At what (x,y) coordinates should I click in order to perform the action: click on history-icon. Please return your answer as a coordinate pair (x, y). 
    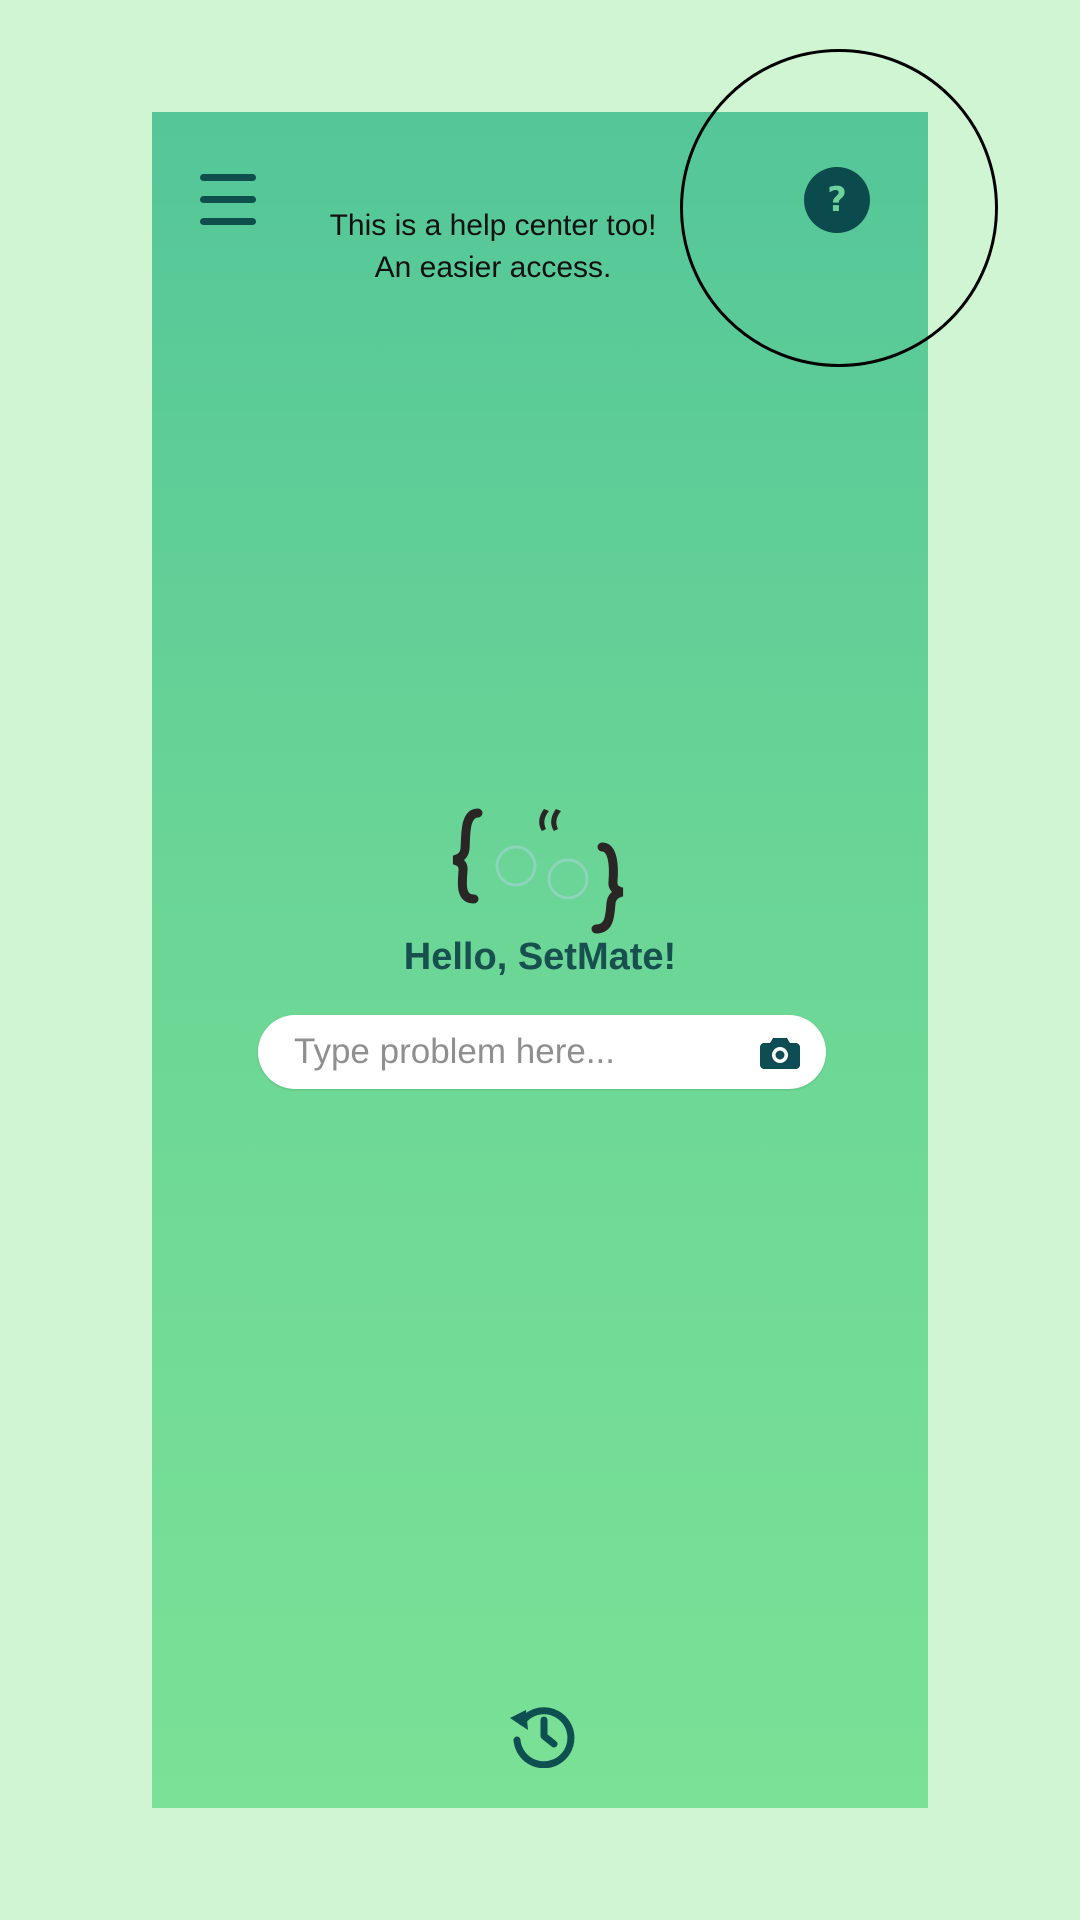
    Looking at the image, I should click on (542, 1734).